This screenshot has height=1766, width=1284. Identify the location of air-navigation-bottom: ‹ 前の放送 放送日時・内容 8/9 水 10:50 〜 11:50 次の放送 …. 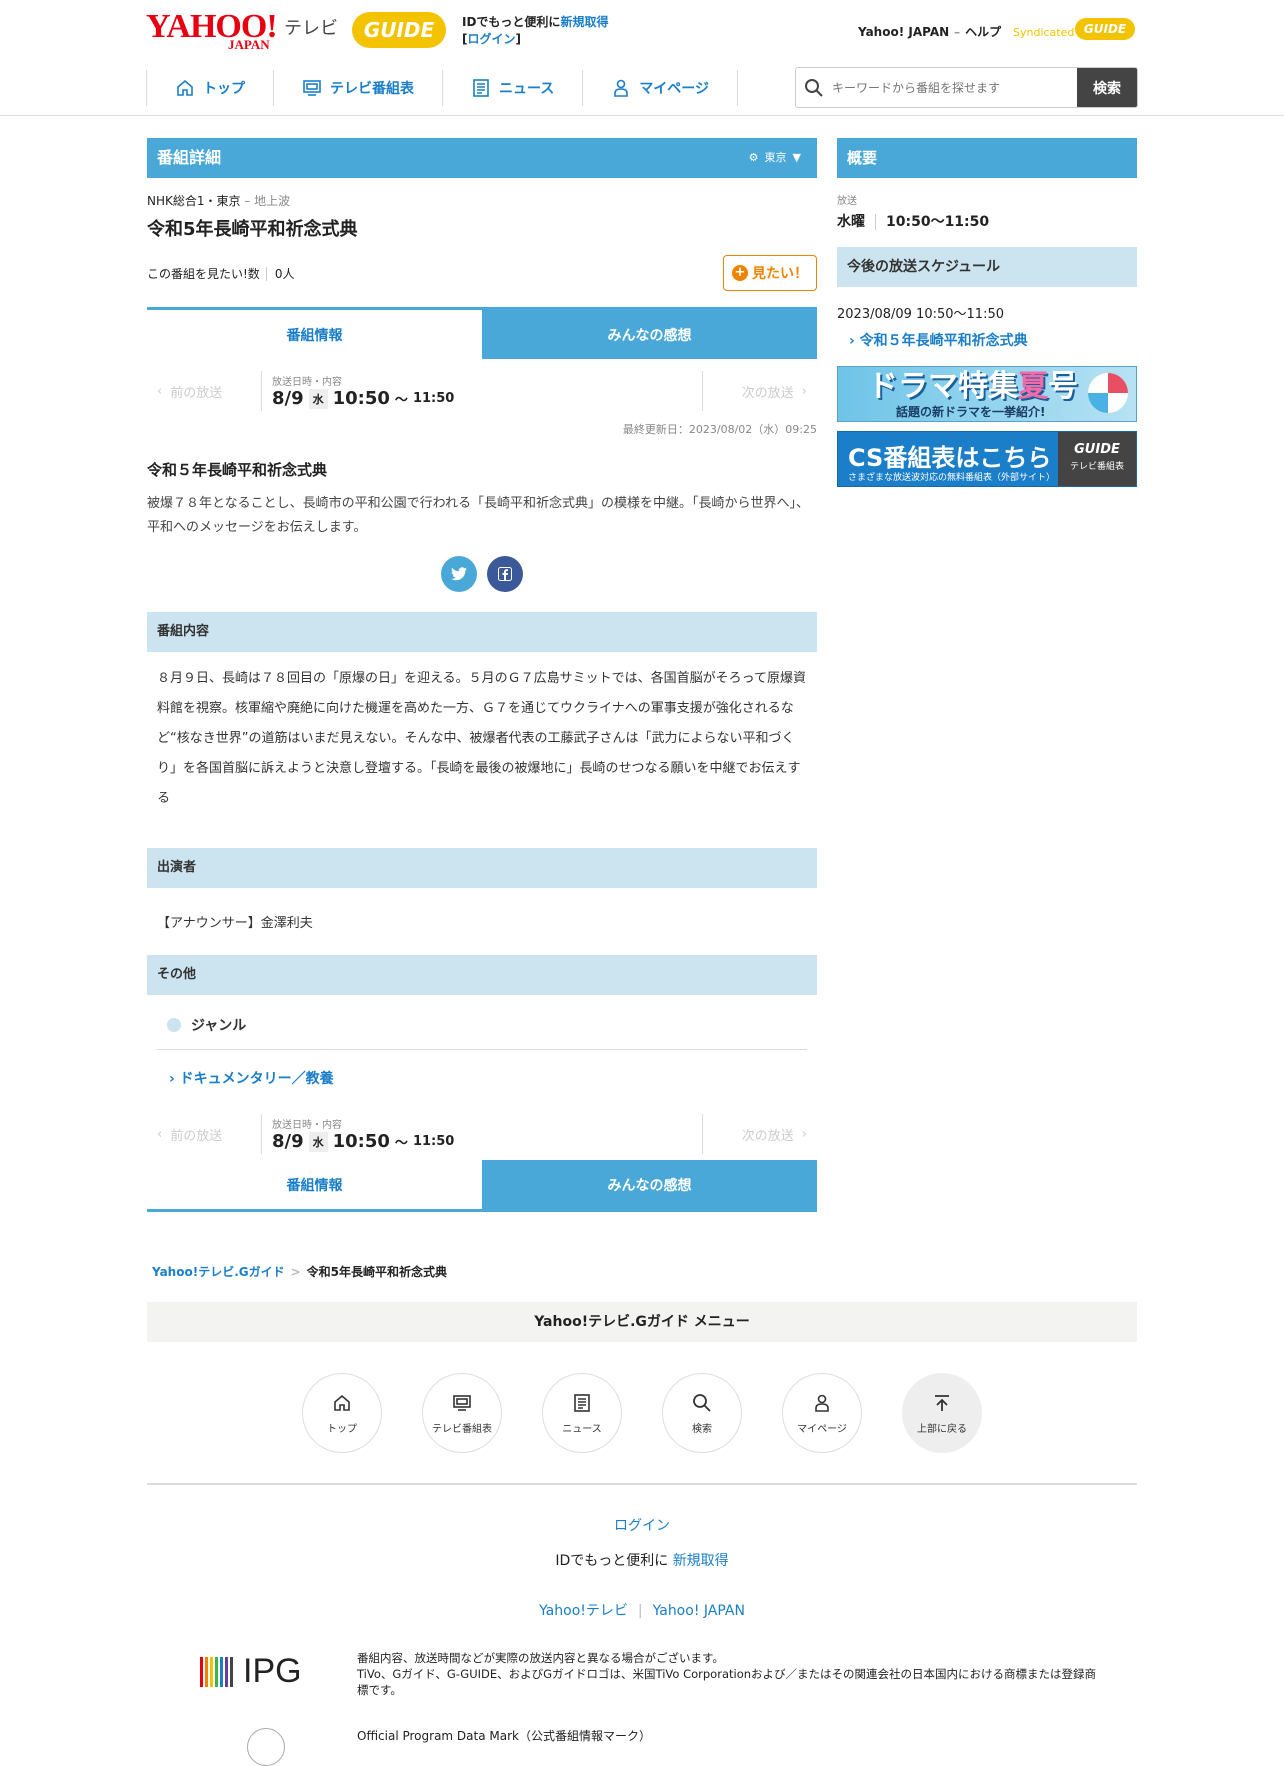
(482, 1134).